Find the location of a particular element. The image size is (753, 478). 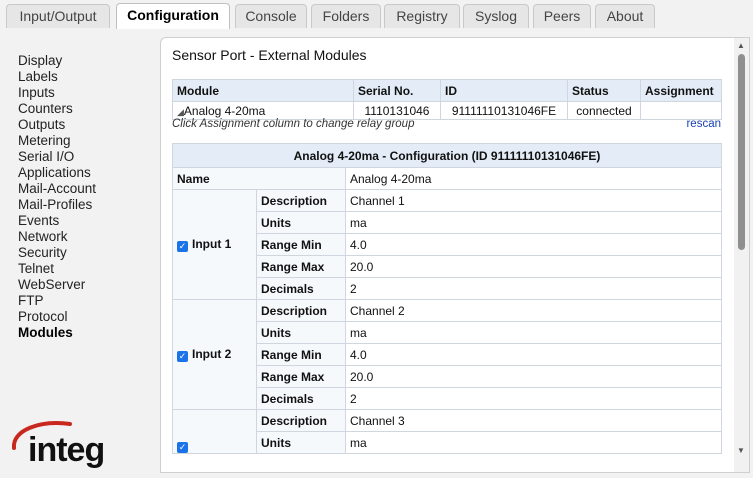

tab-about: About is located at coordinates (625, 16).